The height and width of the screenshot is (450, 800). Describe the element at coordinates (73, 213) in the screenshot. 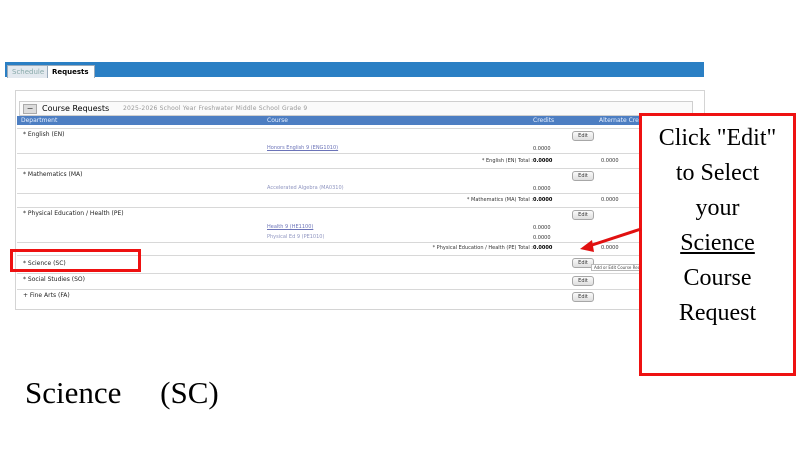

I see `dept-label: * Physical Education / Health (PE)` at that location.